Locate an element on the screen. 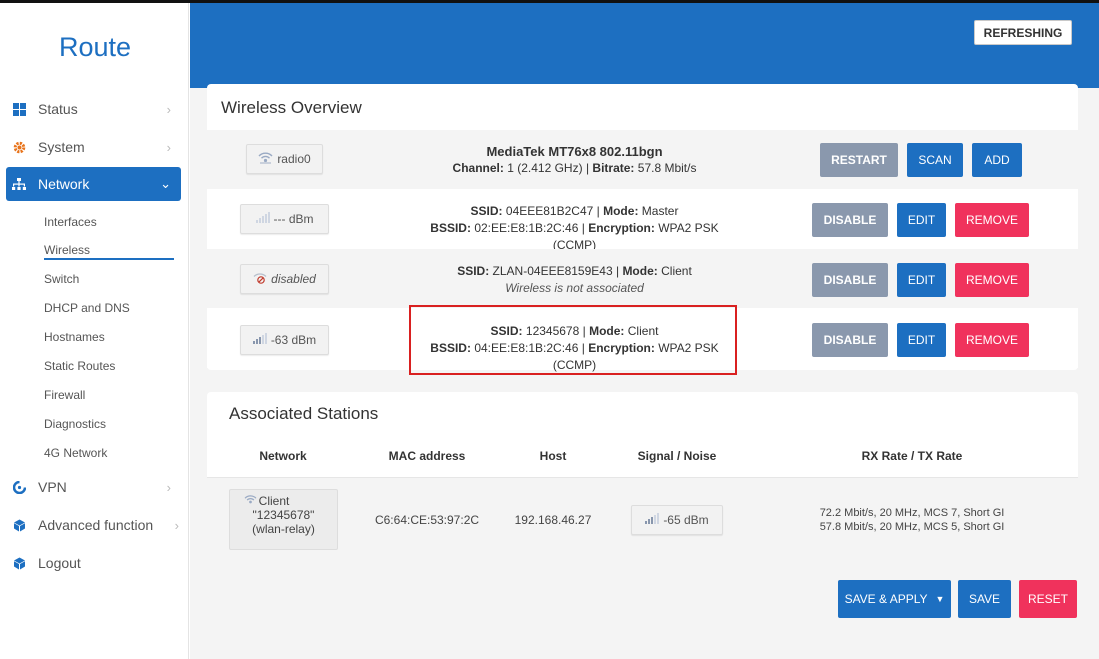 The width and height of the screenshot is (1099, 659). sidebar-item-status: Status › is located at coordinates (93, 109).